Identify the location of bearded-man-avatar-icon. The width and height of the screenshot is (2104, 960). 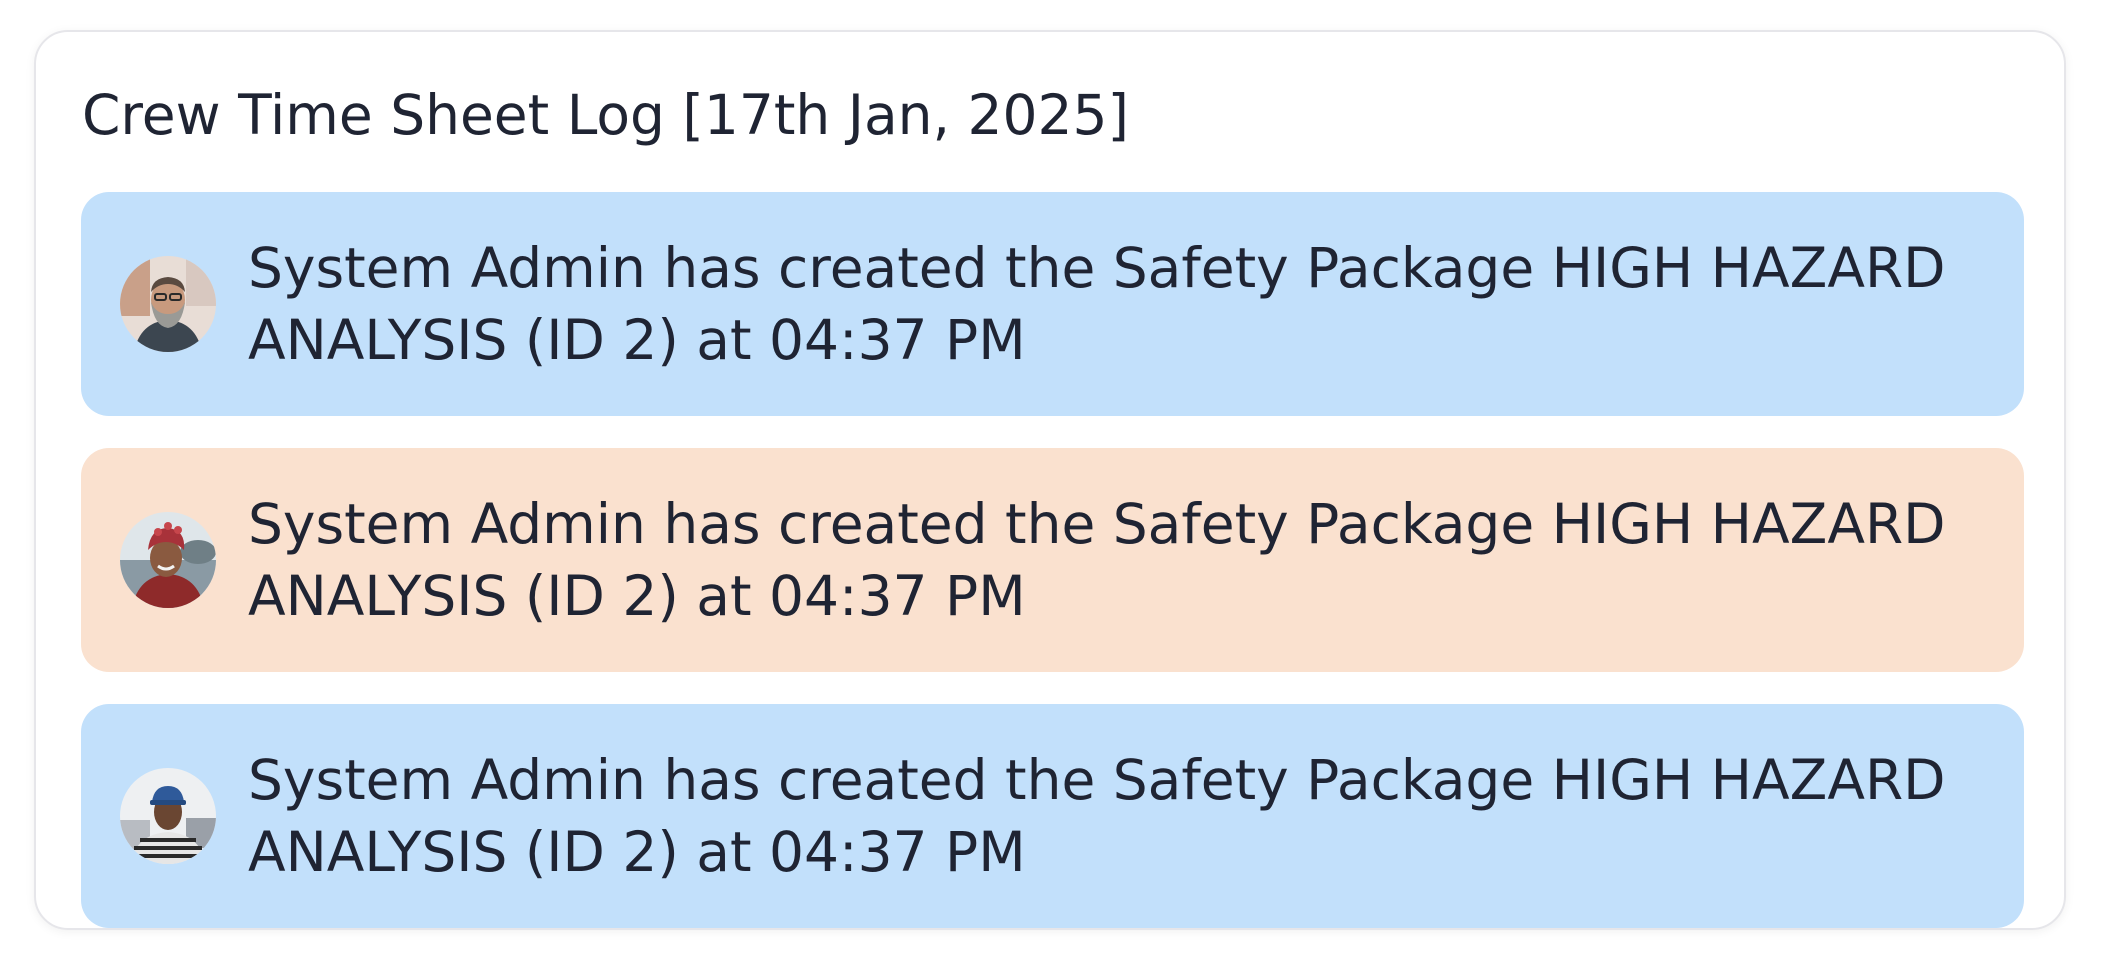
(168, 304).